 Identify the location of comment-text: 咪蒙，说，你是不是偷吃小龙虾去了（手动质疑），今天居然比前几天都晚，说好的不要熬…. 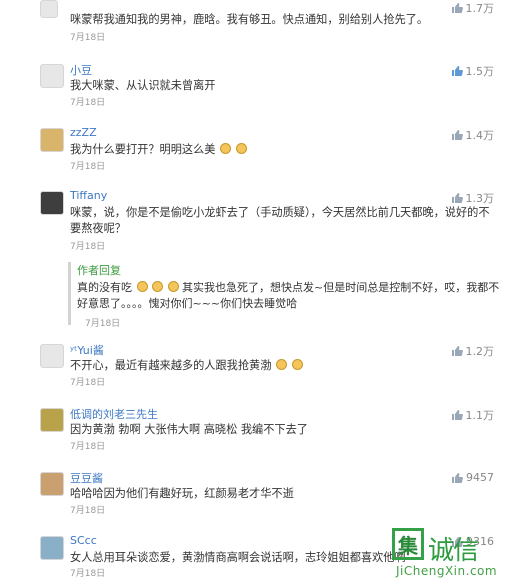
(280, 220).